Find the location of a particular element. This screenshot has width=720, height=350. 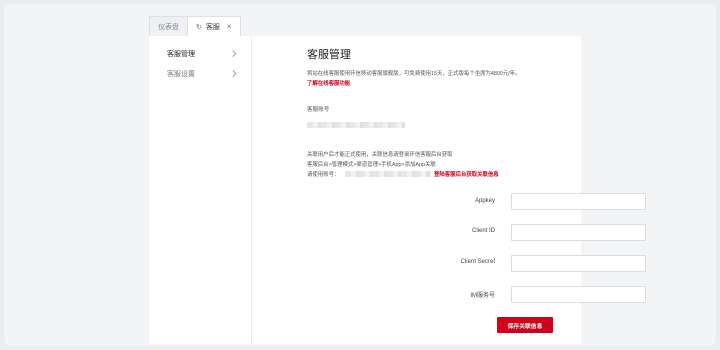

client-id-label: Client ID is located at coordinates (483, 231).